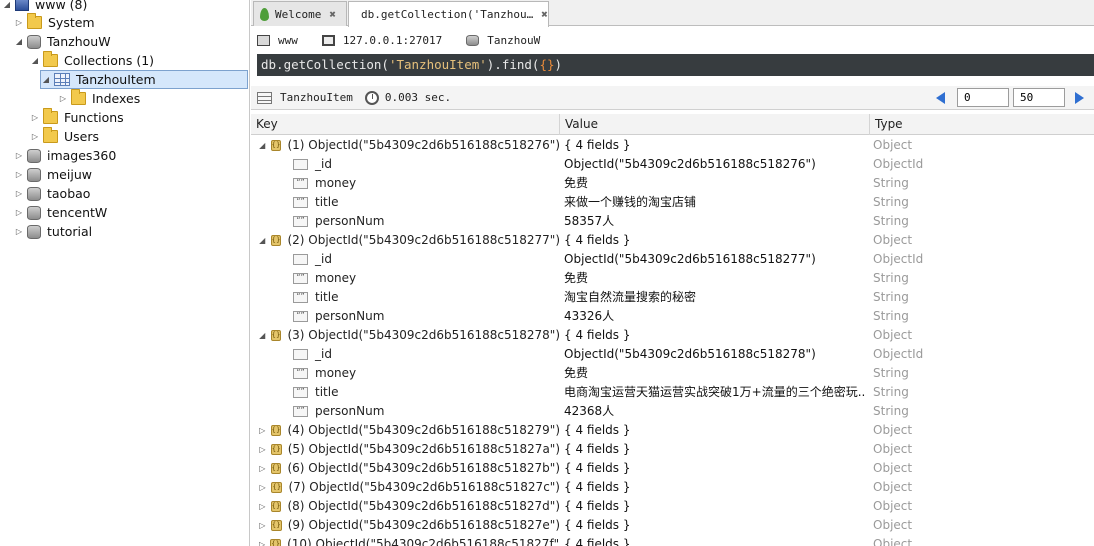 Image resolution: width=1094 pixels, height=546 pixels. I want to click on tree-node-indexes: ▷ Indexes, so click(99, 98).